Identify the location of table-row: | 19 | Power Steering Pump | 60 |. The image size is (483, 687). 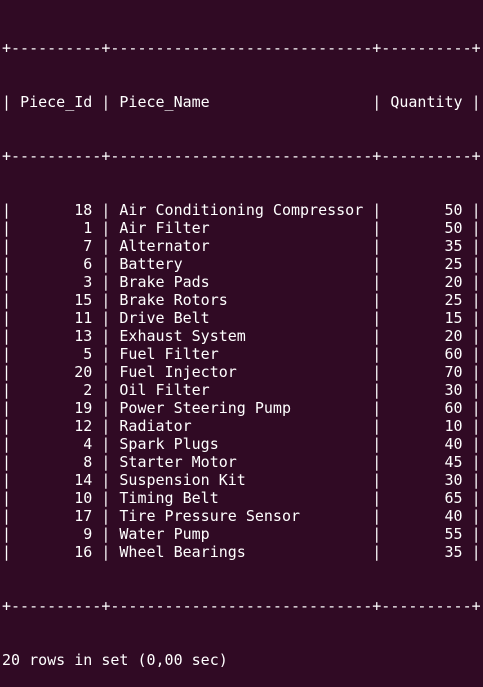
(241, 408).